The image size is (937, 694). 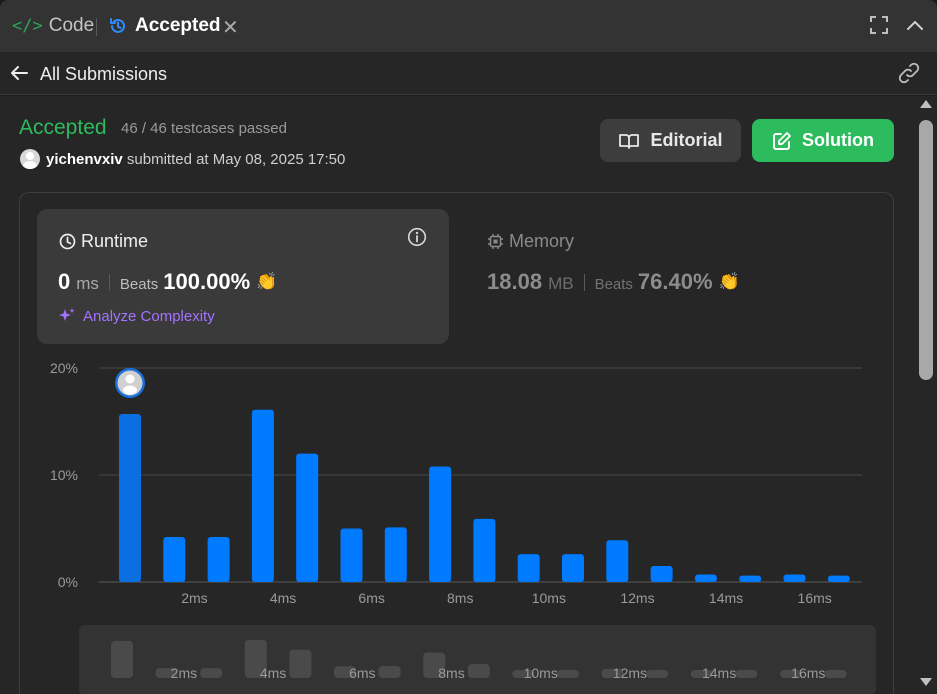 I want to click on tab-code: </> Code, so click(x=53, y=26).